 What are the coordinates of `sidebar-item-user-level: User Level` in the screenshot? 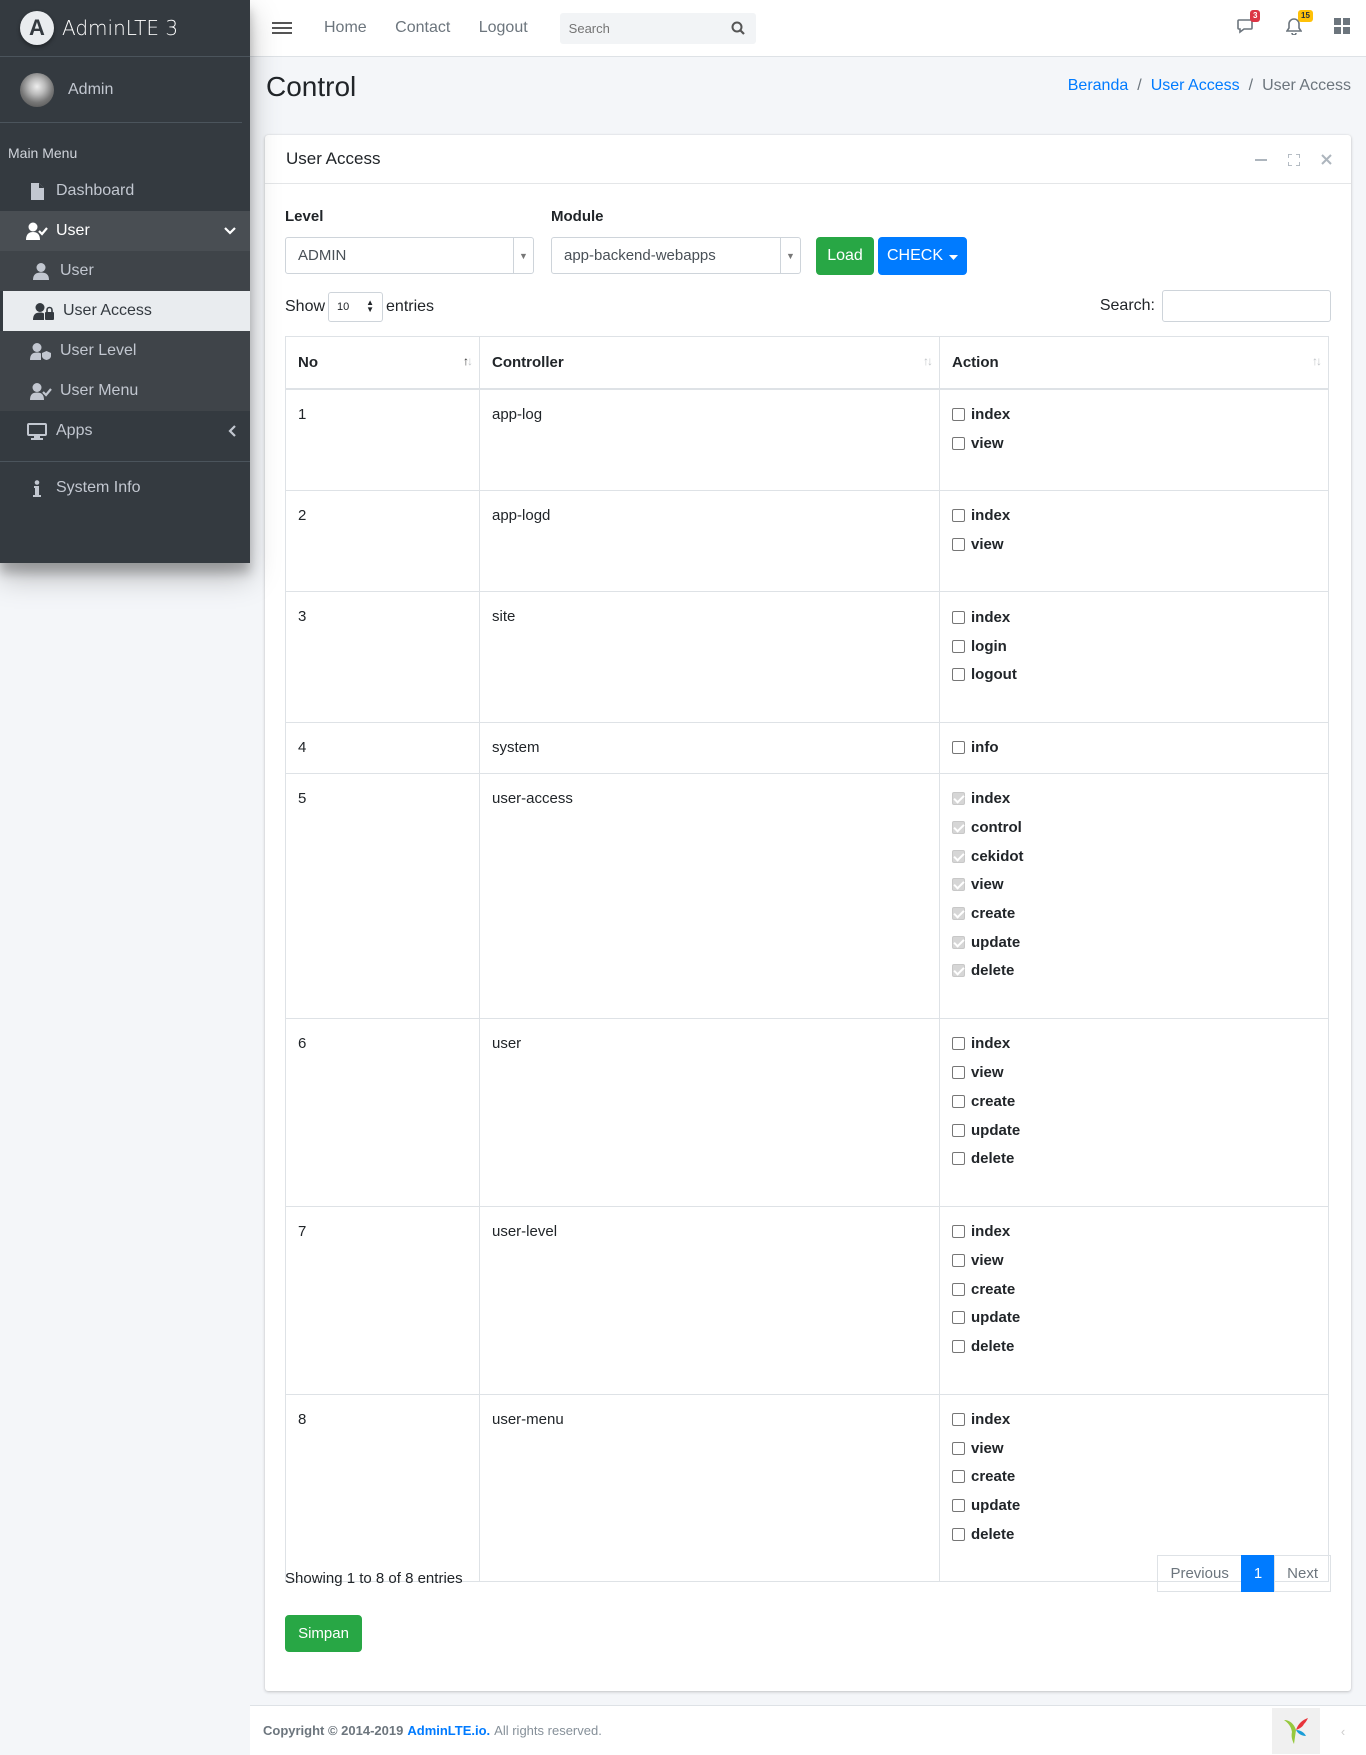 It's located at (125, 351).